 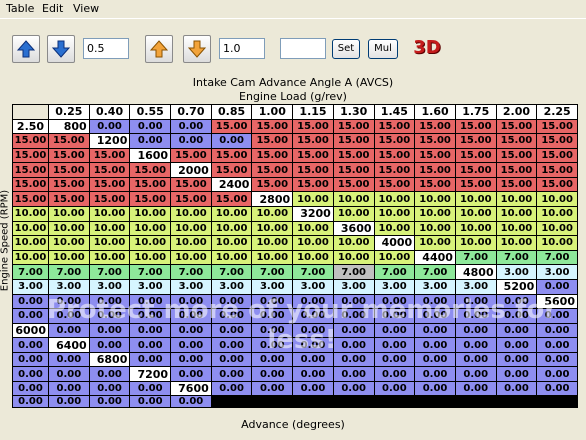 What do you see at coordinates (159, 49) in the screenshot?
I see `increment-large-button` at bounding box center [159, 49].